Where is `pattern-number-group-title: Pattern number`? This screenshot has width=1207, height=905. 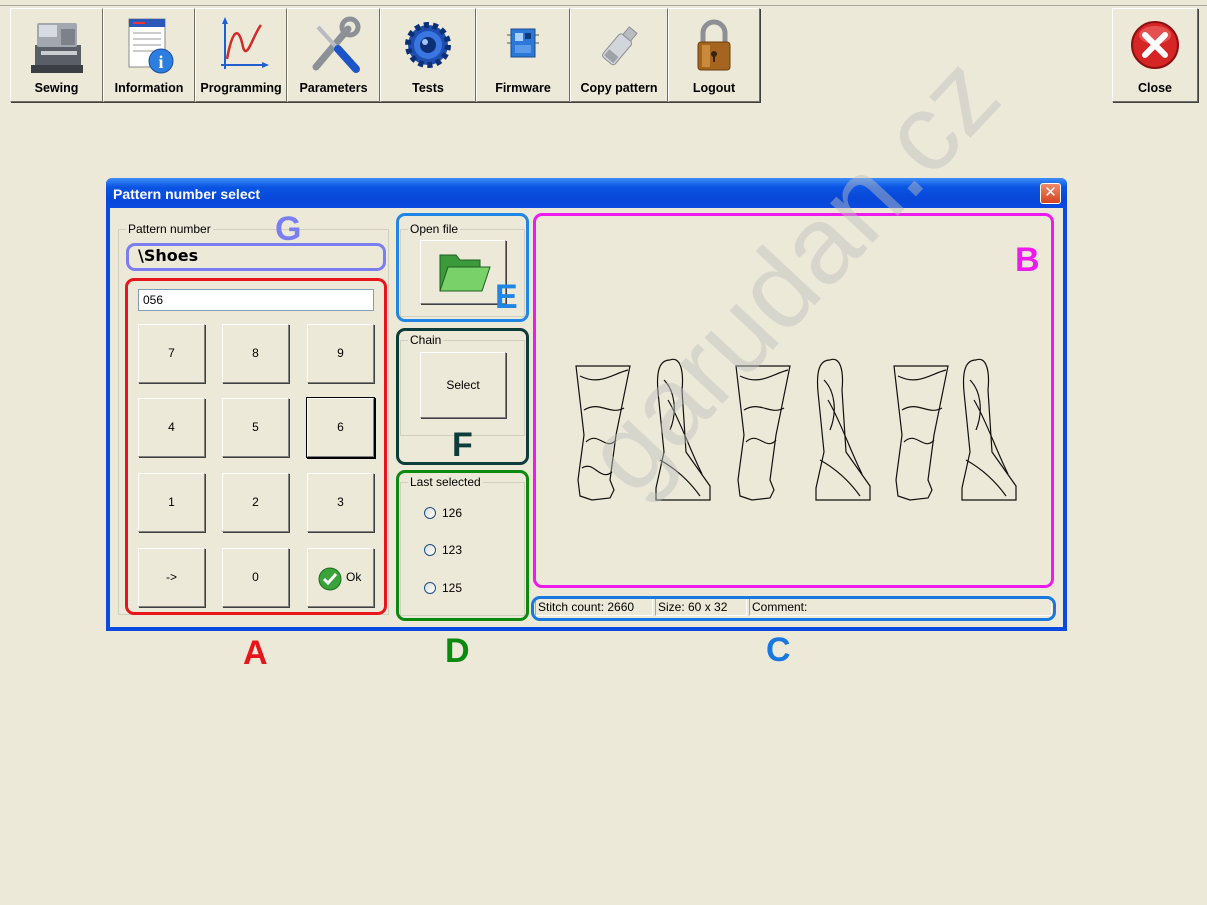
pattern-number-group-title: Pattern number is located at coordinates (169, 229).